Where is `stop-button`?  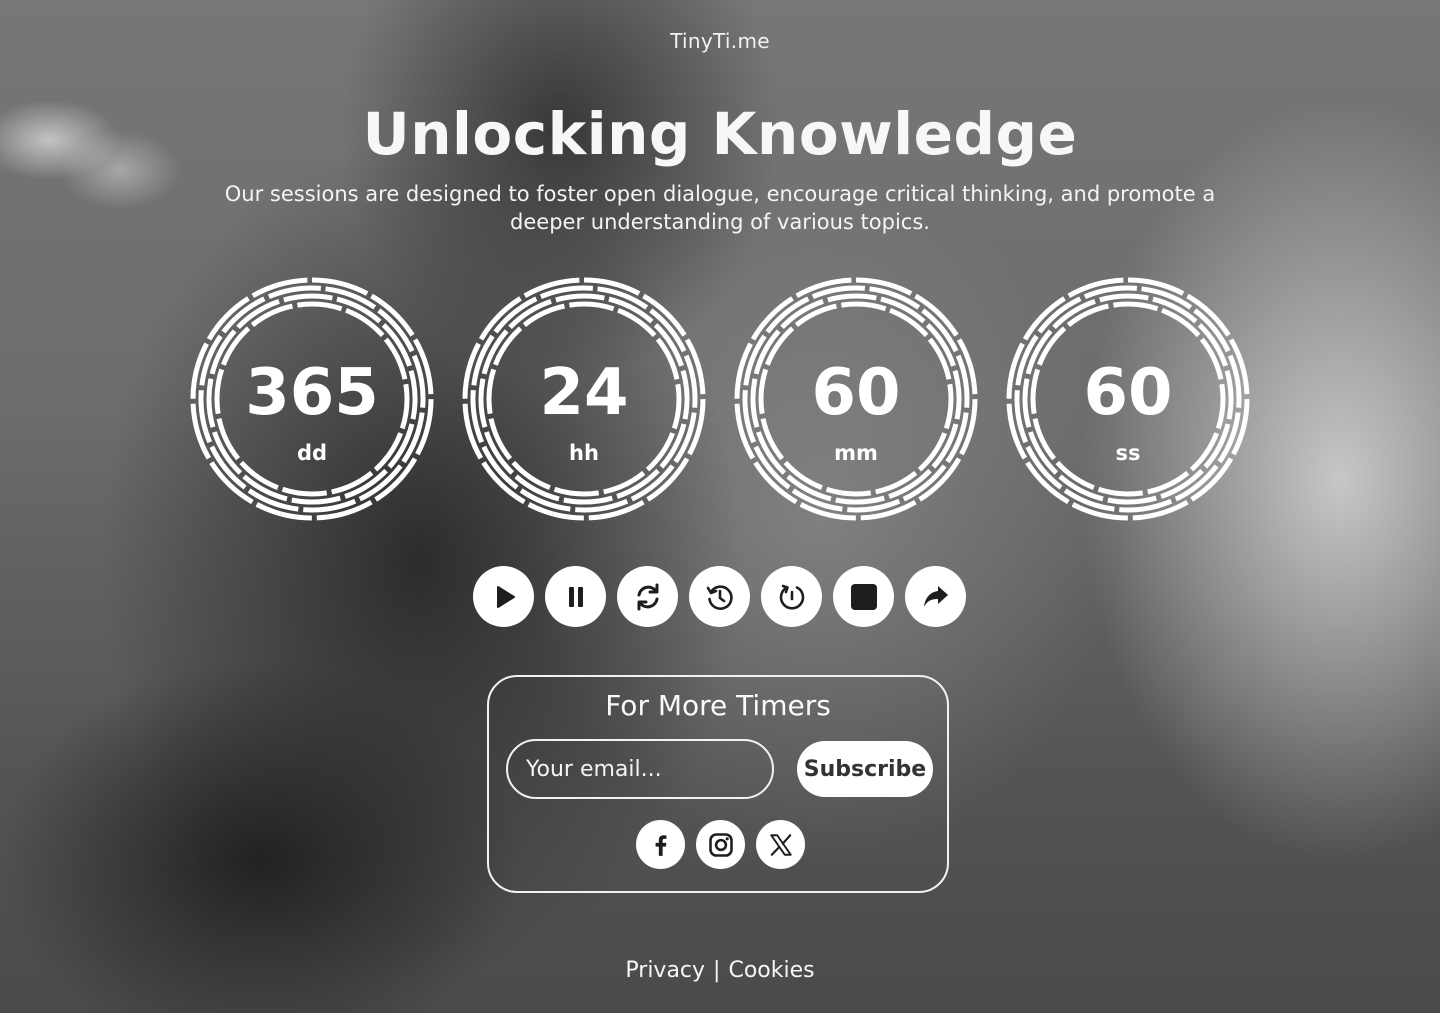 stop-button is located at coordinates (863, 596).